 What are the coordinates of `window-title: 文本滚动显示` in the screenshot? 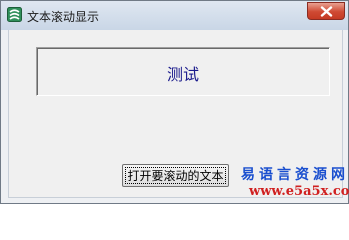 It's located at (63, 17).